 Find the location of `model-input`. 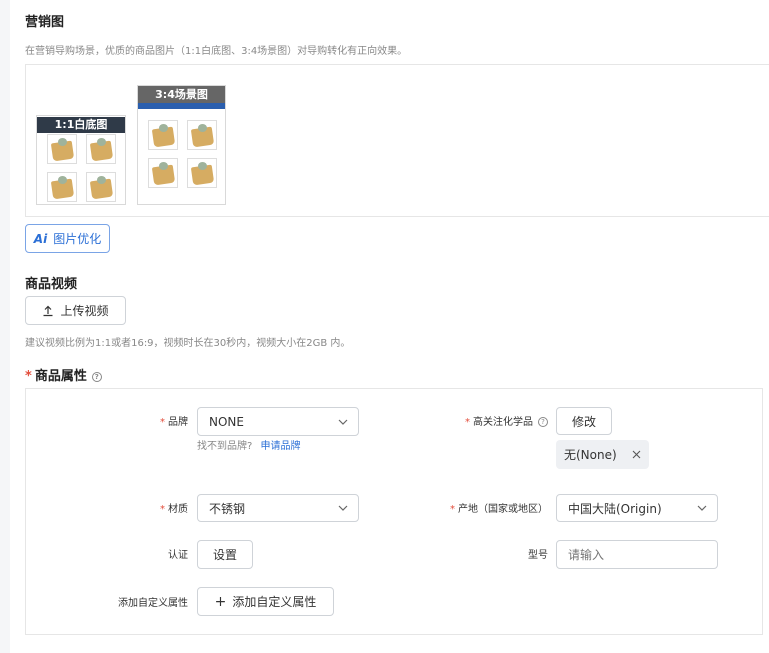

model-input is located at coordinates (637, 554).